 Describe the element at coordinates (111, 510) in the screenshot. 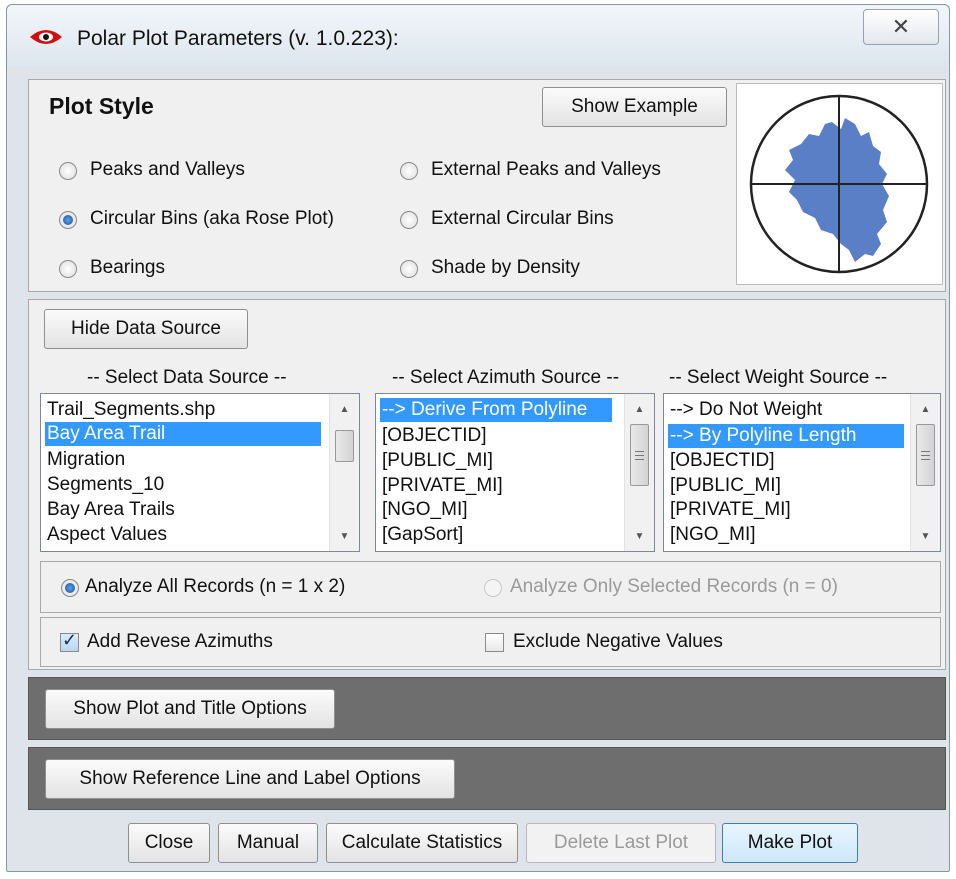

I see `list-item: Bay Area Trails` at that location.